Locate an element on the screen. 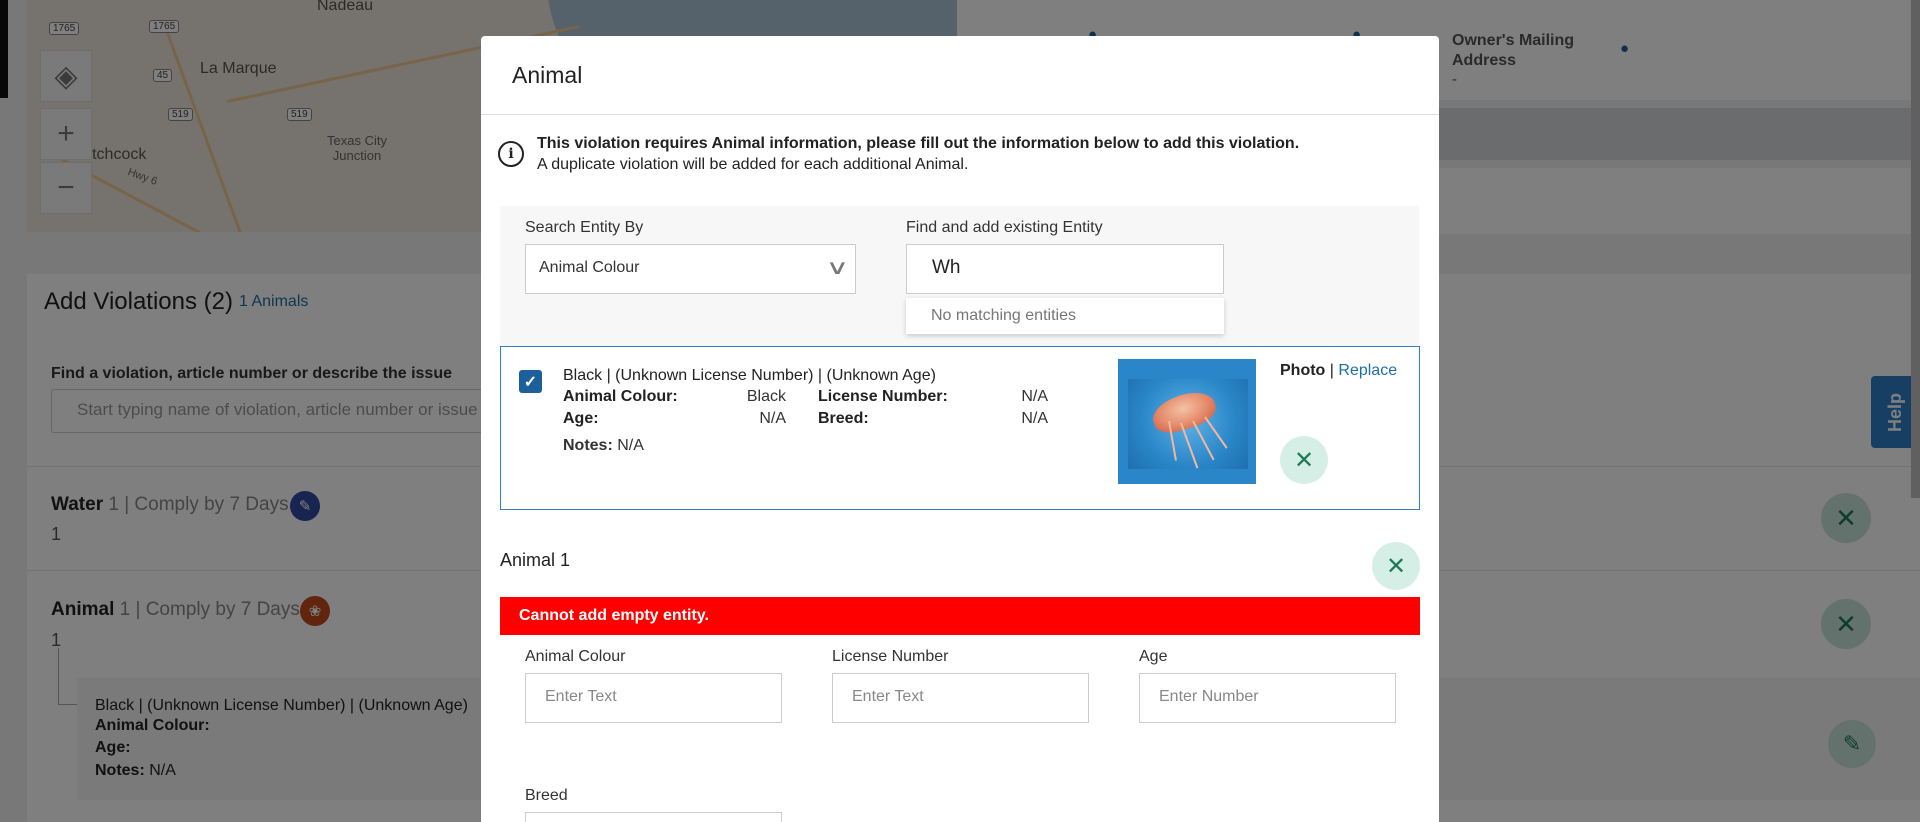 This screenshot has width=1920, height=822. age-input: Enter Number is located at coordinates (1267, 698).